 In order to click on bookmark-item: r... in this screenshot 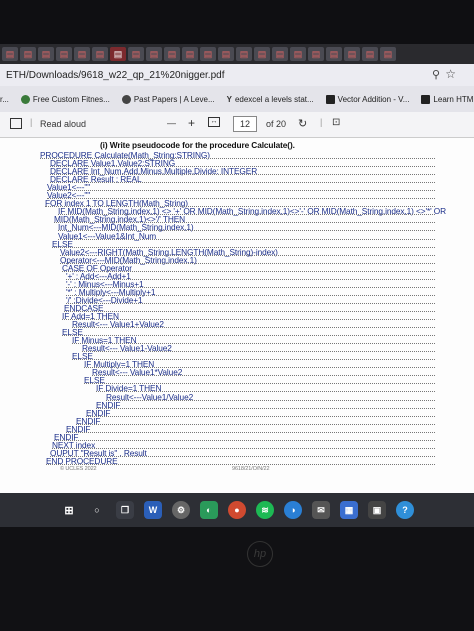, I will do `click(4, 99)`.